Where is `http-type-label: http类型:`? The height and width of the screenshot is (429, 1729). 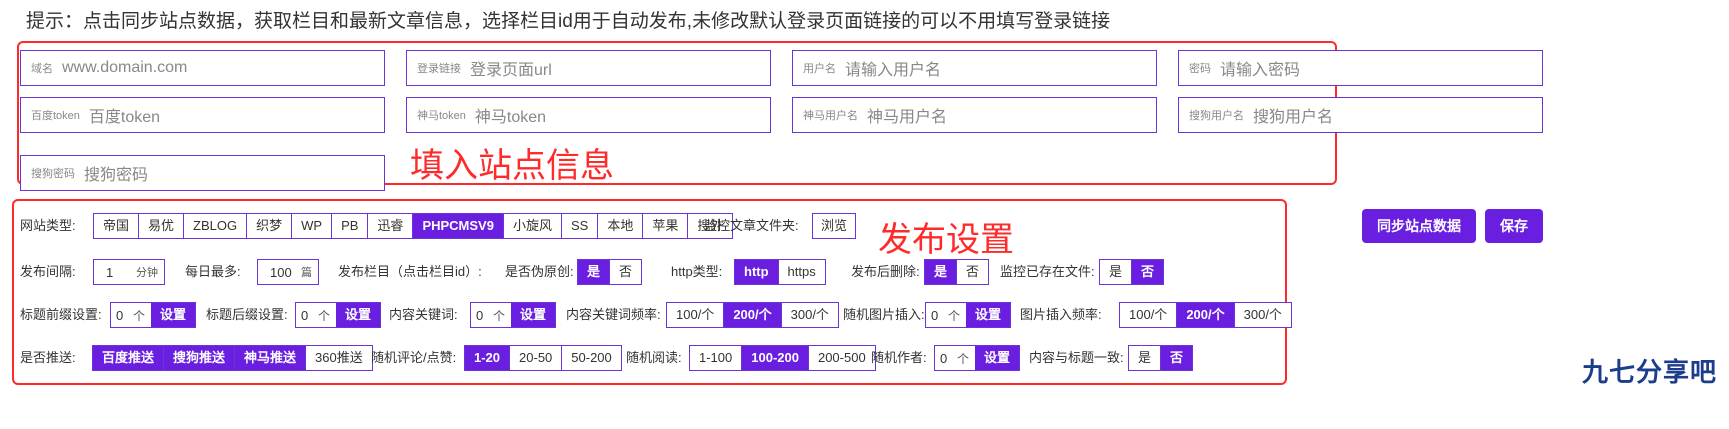
http-type-label: http类型: is located at coordinates (697, 271).